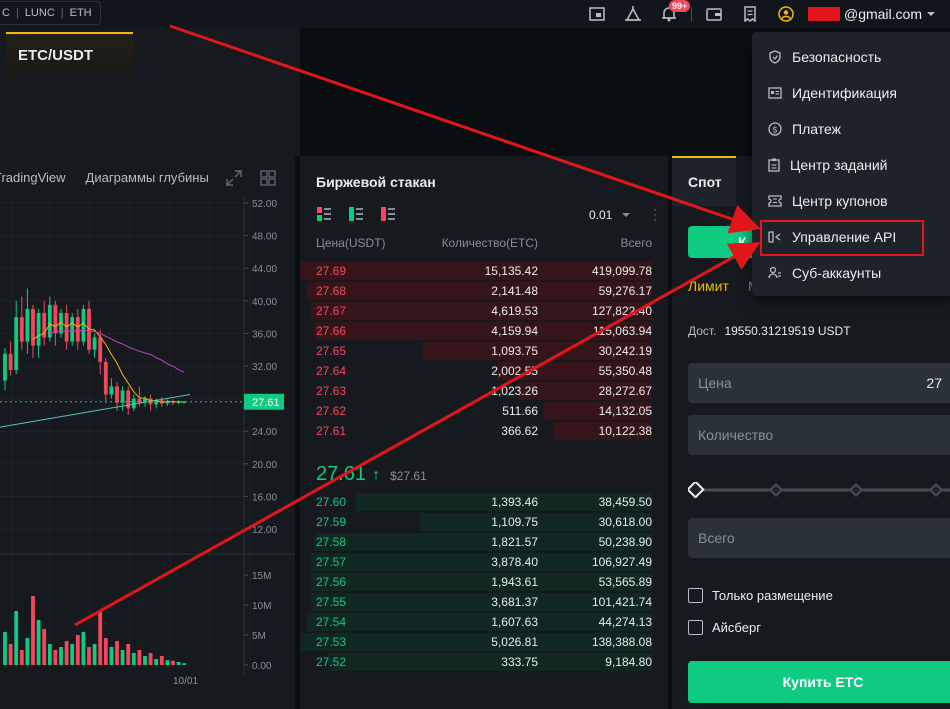  Describe the element at coordinates (331, 622) in the screenshot. I see `cell-price: 27.54` at that location.